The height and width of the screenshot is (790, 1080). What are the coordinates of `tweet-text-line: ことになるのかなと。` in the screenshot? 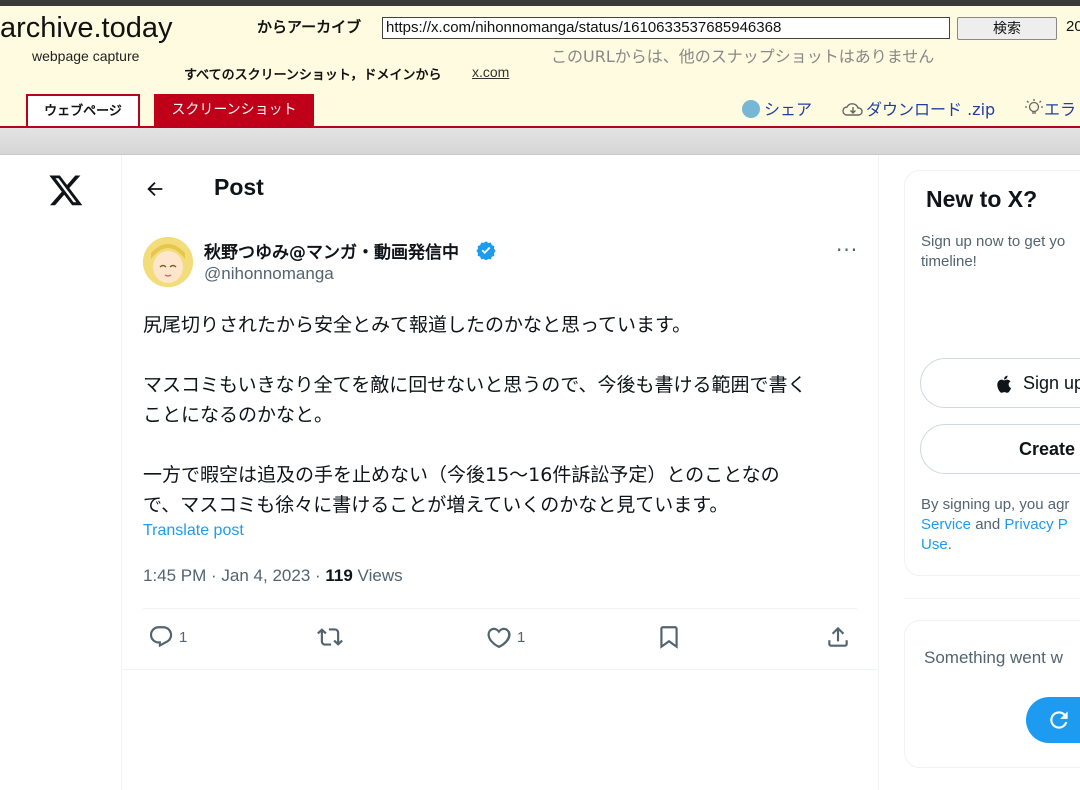 It's located at (238, 415).